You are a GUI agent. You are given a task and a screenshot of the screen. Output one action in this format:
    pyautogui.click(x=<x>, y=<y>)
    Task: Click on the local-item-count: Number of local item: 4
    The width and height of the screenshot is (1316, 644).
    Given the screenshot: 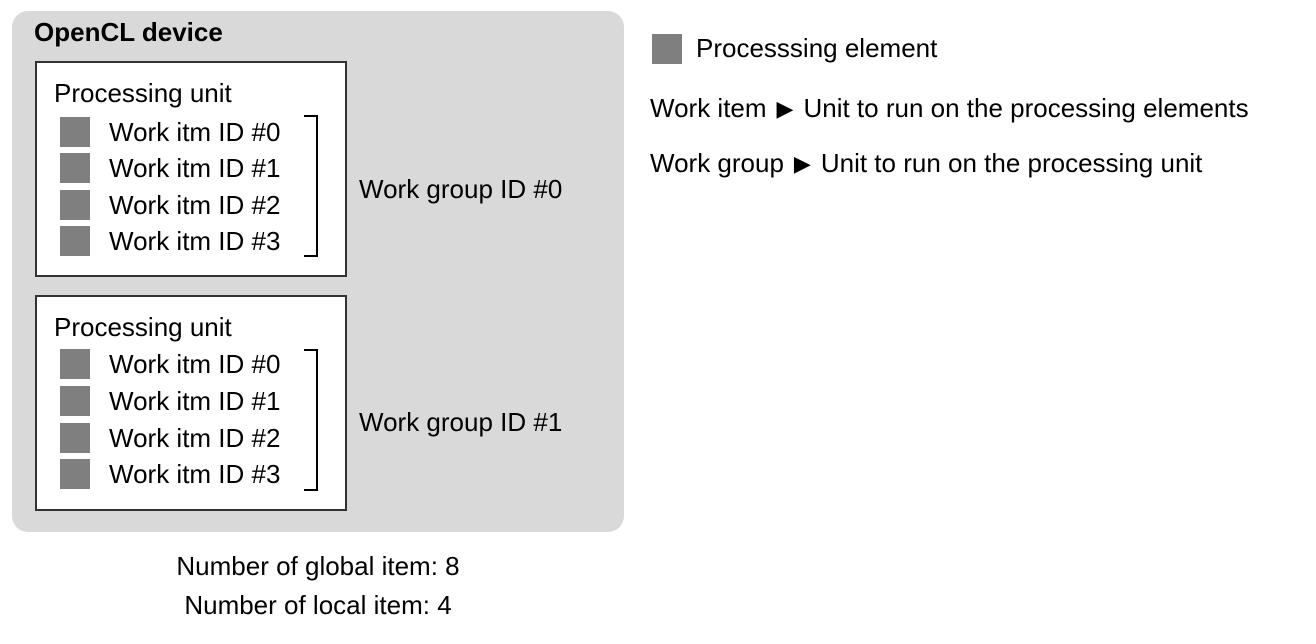 What is the action you would take?
    pyautogui.click(x=318, y=605)
    